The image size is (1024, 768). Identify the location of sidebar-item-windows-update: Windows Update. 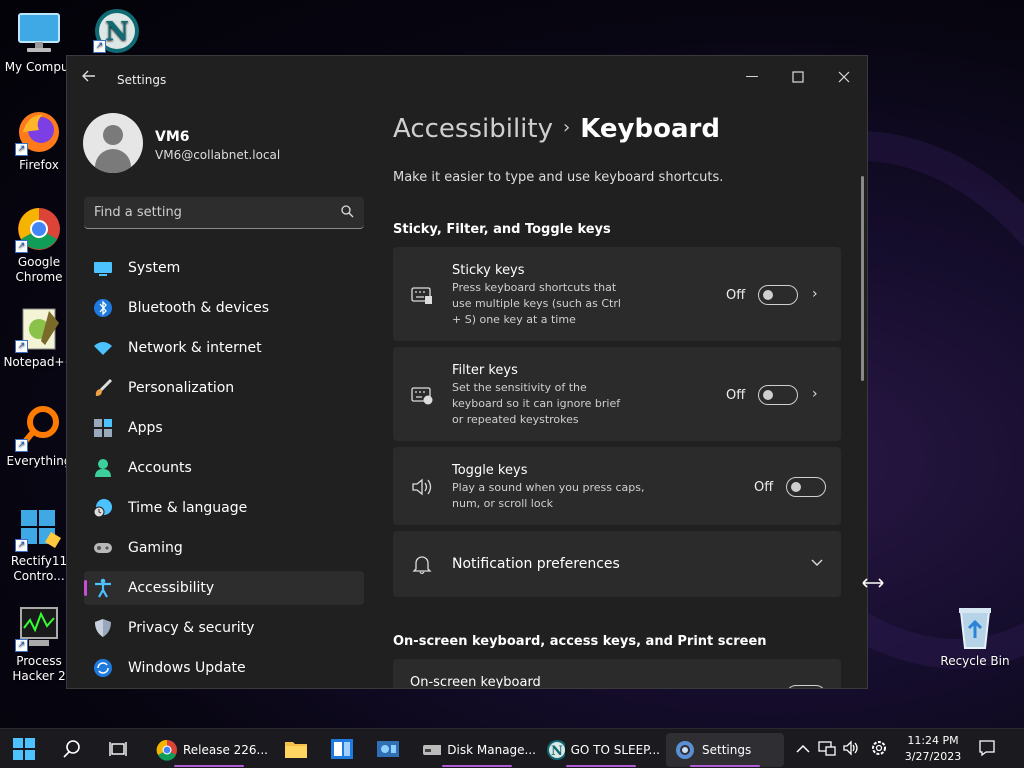
(224, 668).